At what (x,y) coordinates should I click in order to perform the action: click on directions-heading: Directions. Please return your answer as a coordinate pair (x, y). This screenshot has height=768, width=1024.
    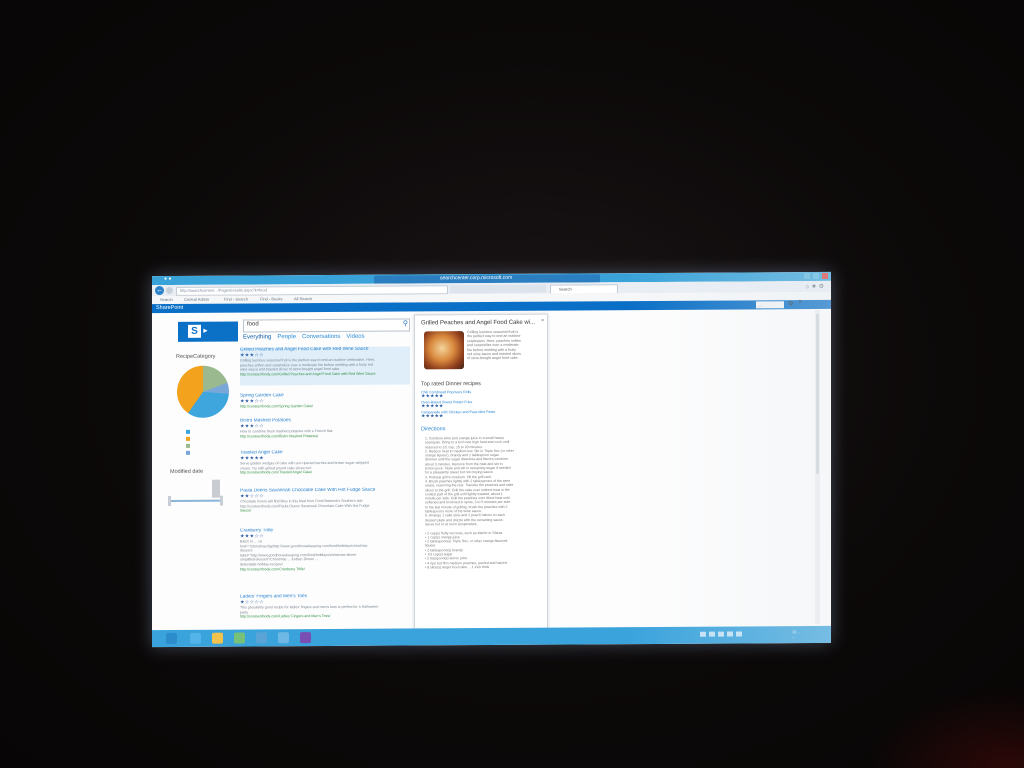
    Looking at the image, I should click on (433, 429).